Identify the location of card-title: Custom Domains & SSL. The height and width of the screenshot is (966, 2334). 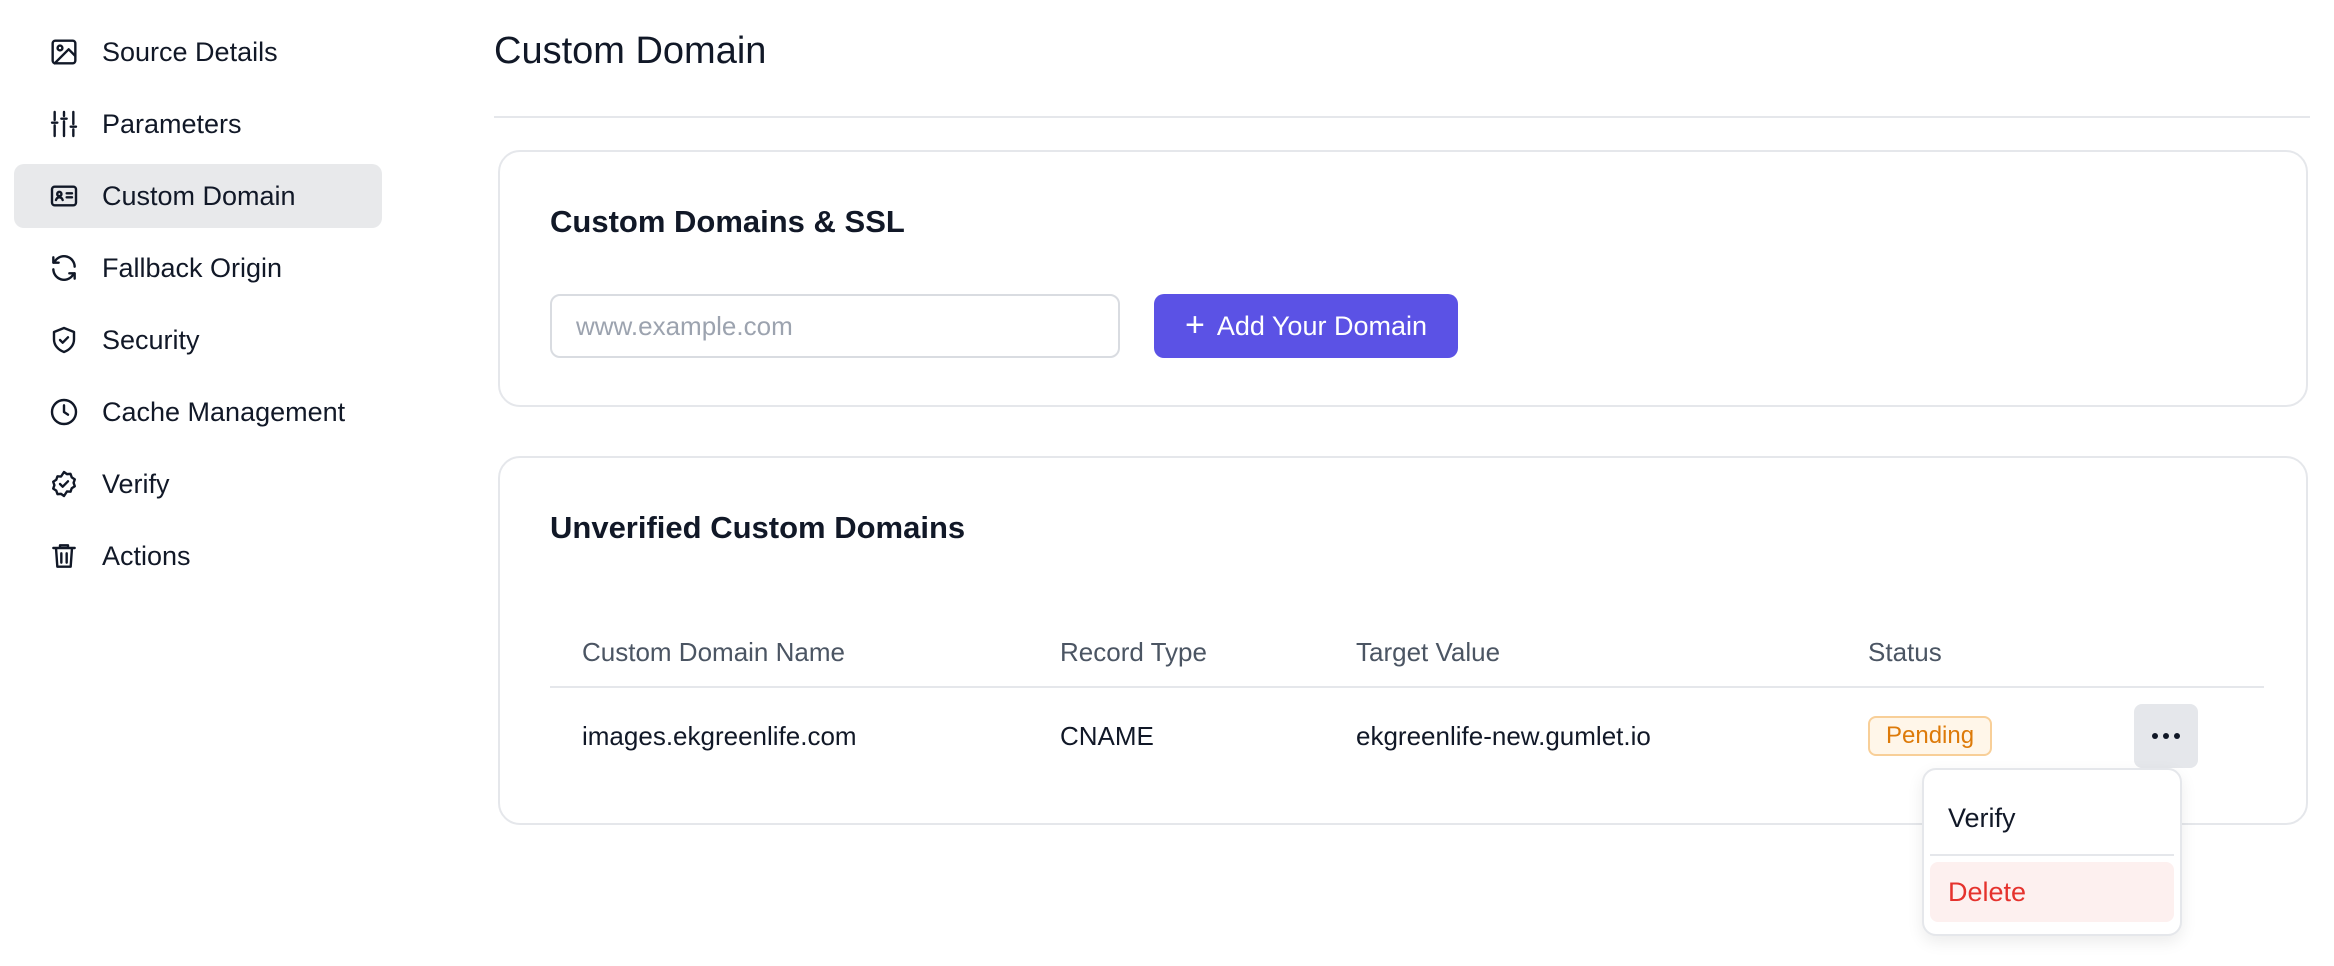
(727, 221).